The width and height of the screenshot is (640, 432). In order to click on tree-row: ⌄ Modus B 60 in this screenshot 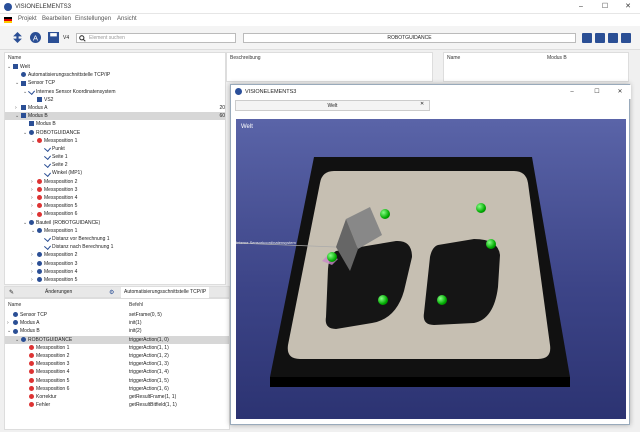, I will do `click(115, 116)`.